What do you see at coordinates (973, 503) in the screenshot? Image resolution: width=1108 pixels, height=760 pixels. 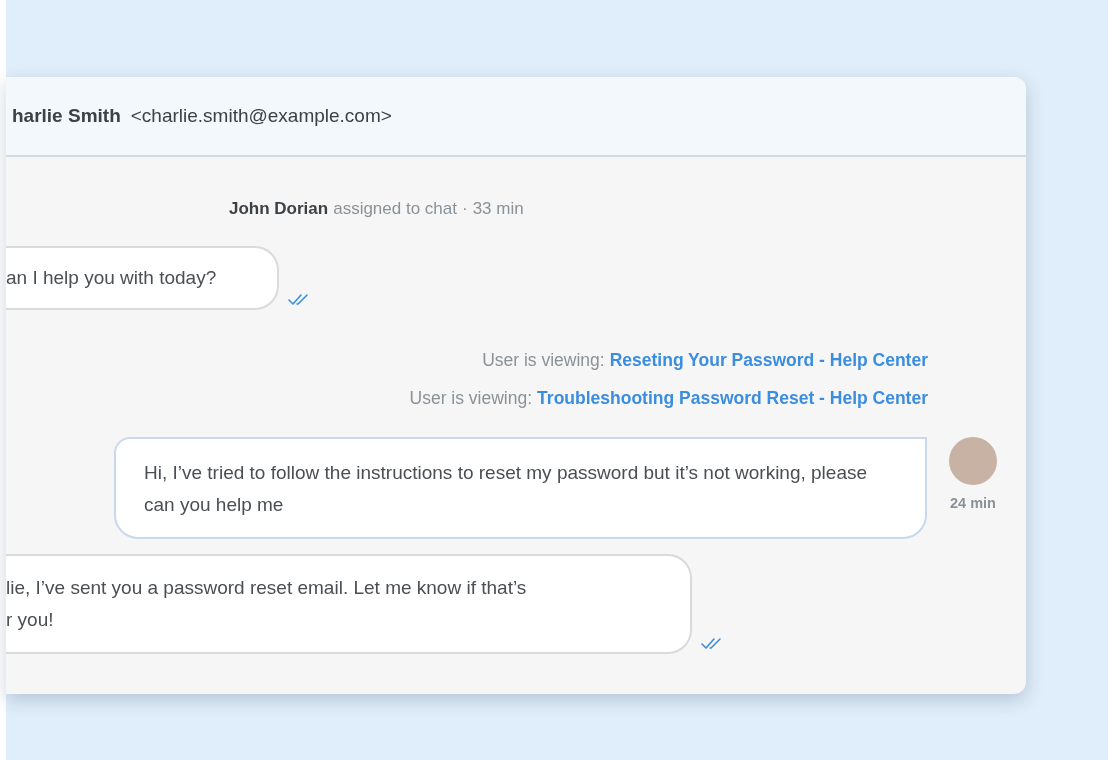 I see `message-time: 24 min` at bounding box center [973, 503].